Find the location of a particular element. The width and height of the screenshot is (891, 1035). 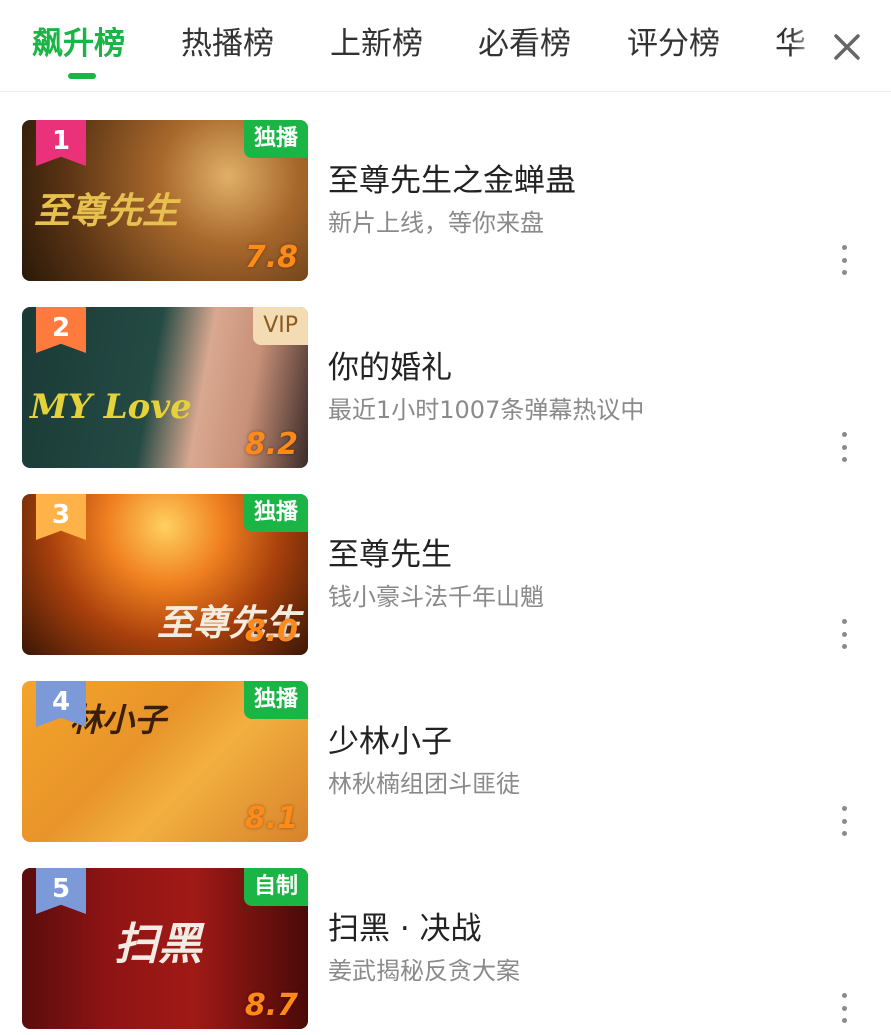

vip-tag: VIP is located at coordinates (280, 326).